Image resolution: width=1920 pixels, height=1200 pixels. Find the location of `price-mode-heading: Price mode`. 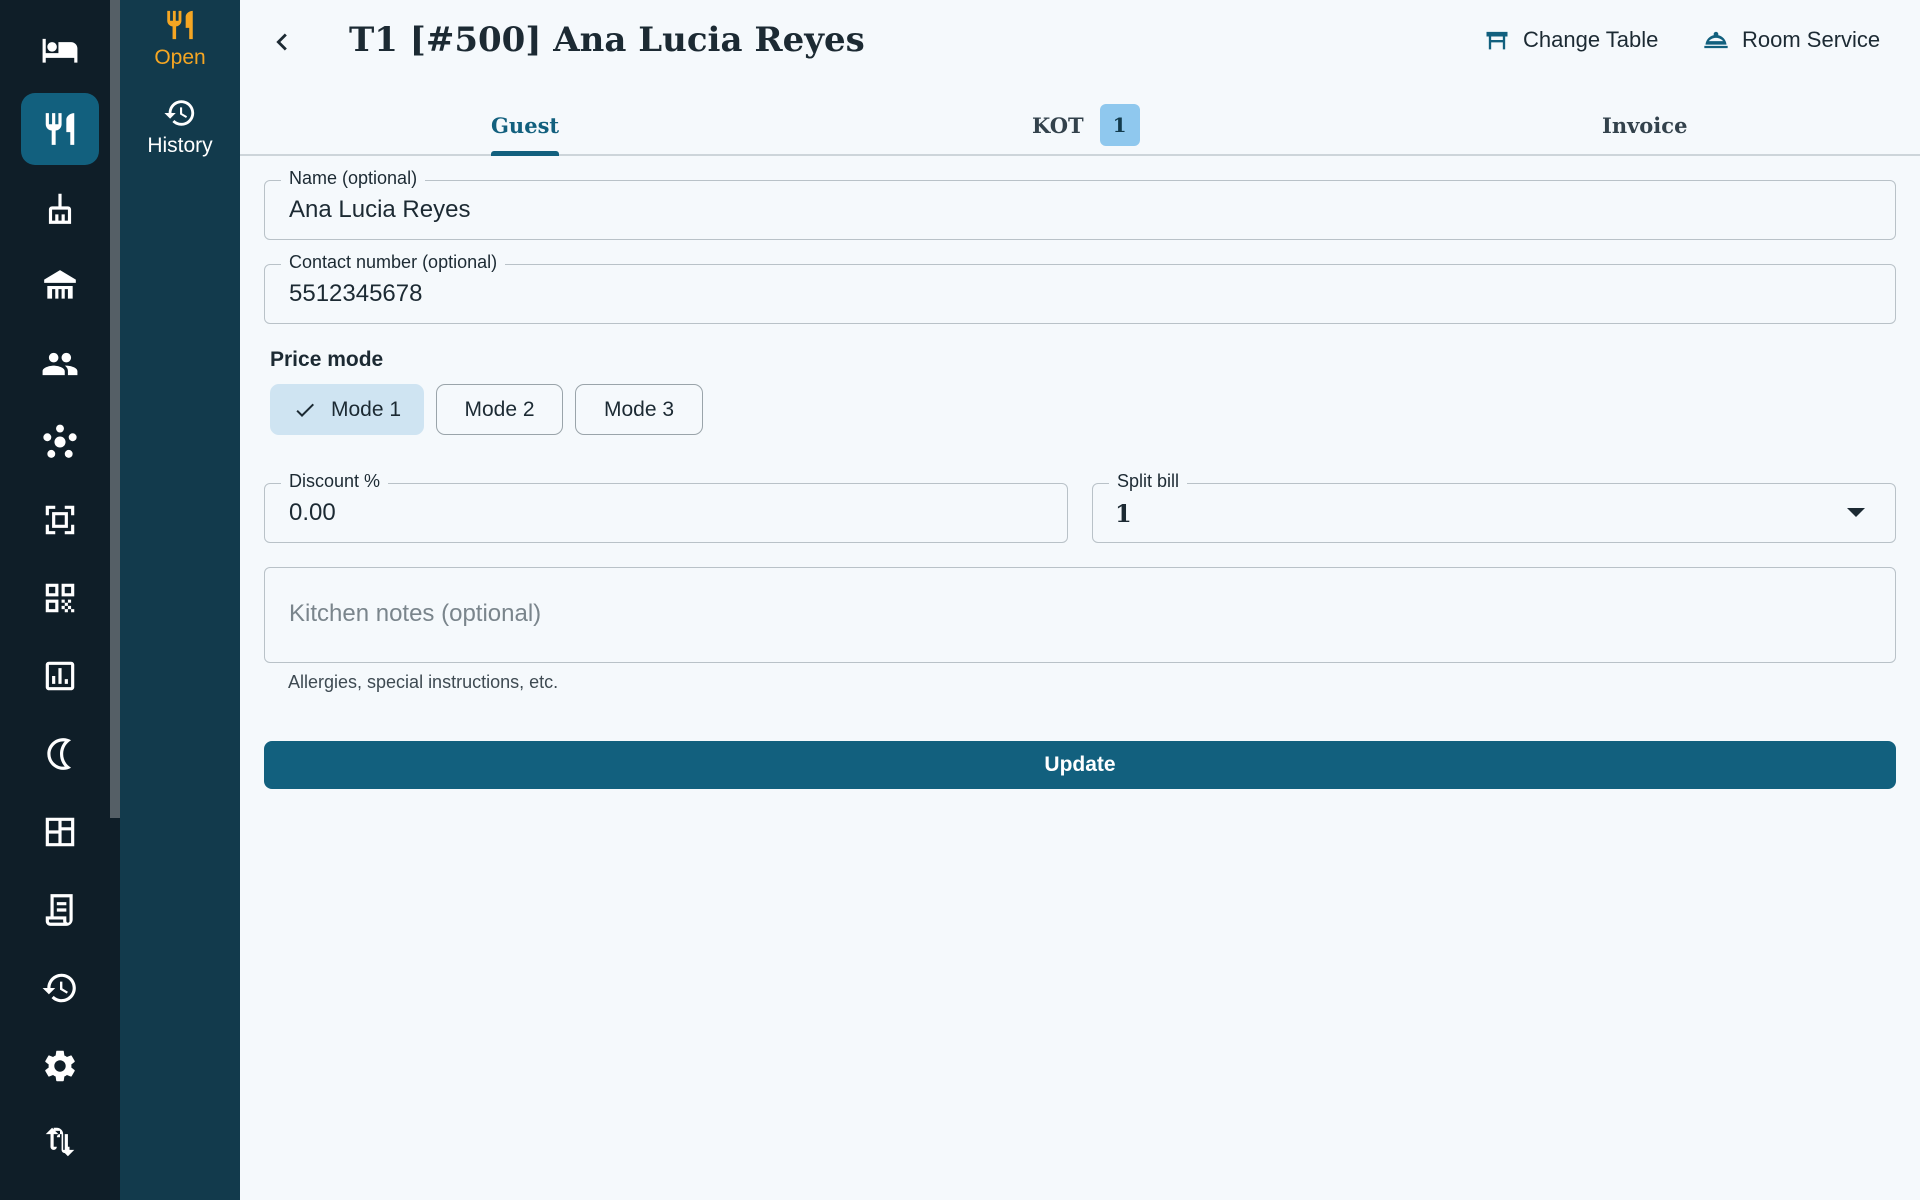

price-mode-heading: Price mode is located at coordinates (327, 359).